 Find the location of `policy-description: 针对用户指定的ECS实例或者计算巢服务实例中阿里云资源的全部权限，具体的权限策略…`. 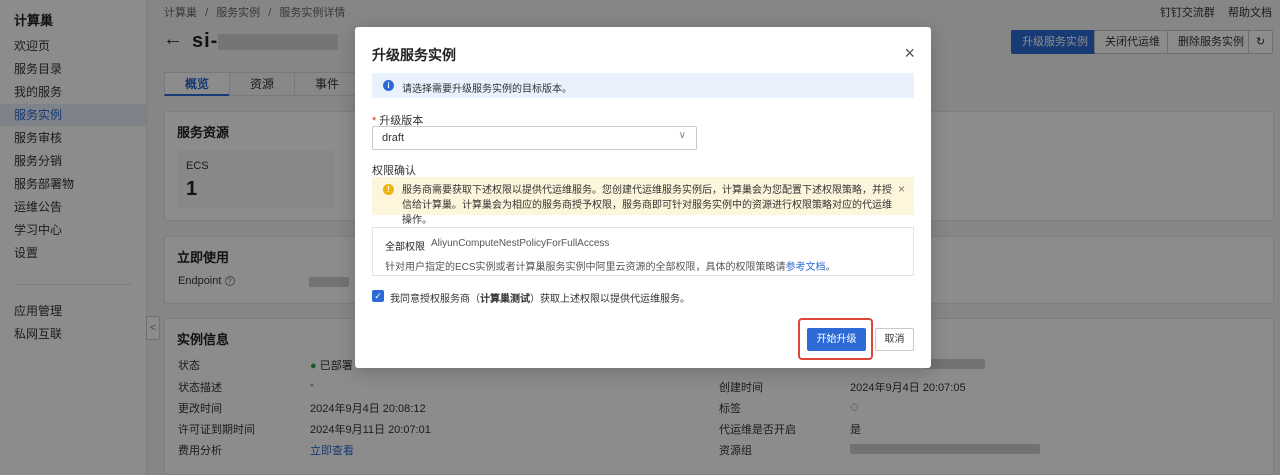

policy-description: 针对用户指定的ECS实例或者计算巢服务实例中阿里云资源的全部权限，具体的权限策略… is located at coordinates (610, 267).